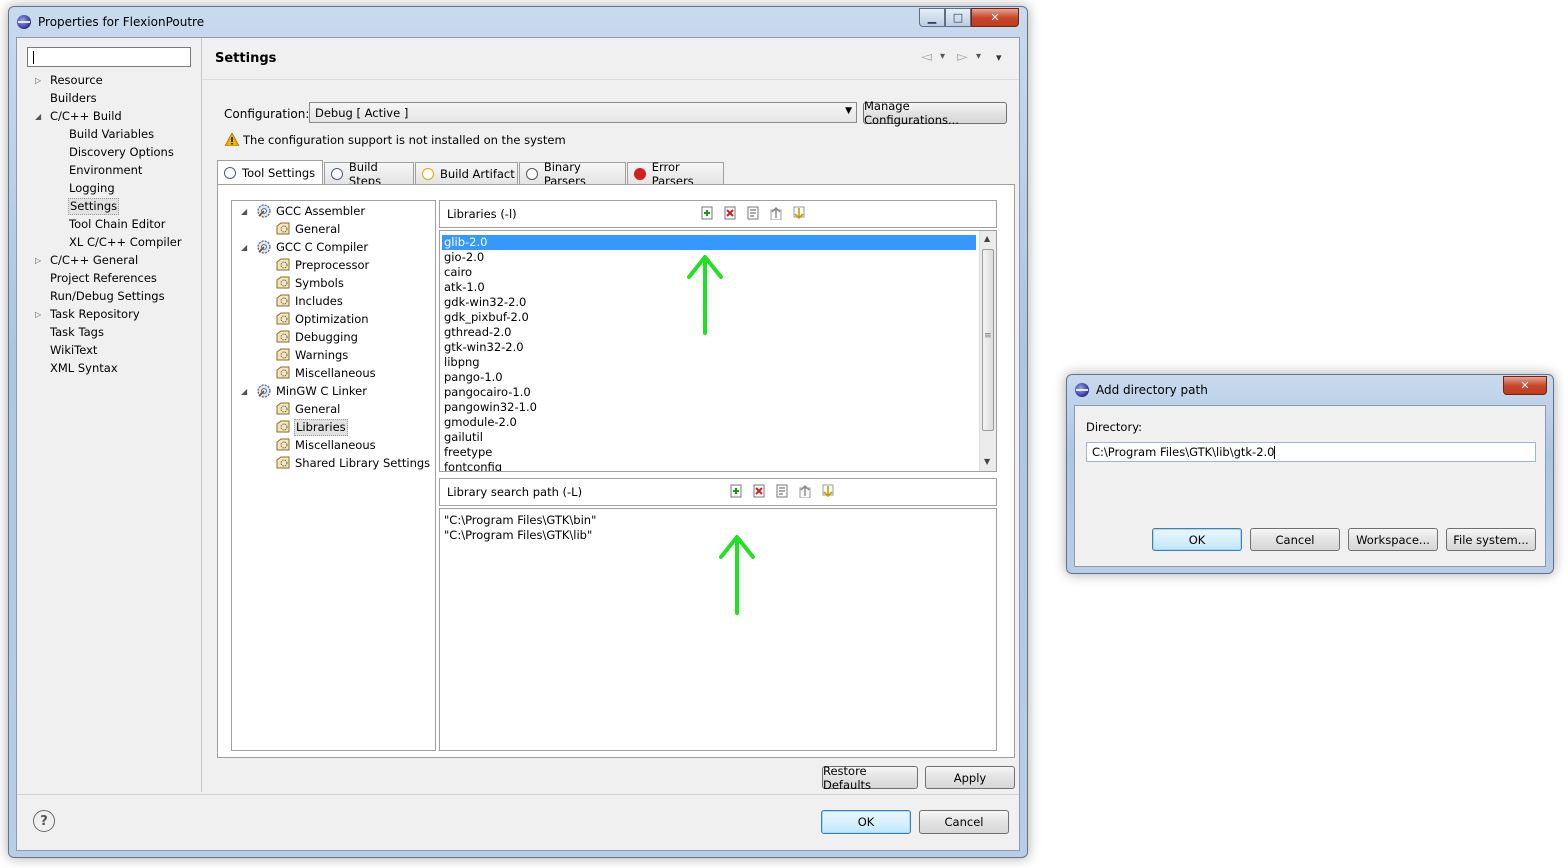 This screenshot has width=1568, height=868. What do you see at coordinates (333, 301) in the screenshot?
I see `tool-tree-item: Includes` at bounding box center [333, 301].